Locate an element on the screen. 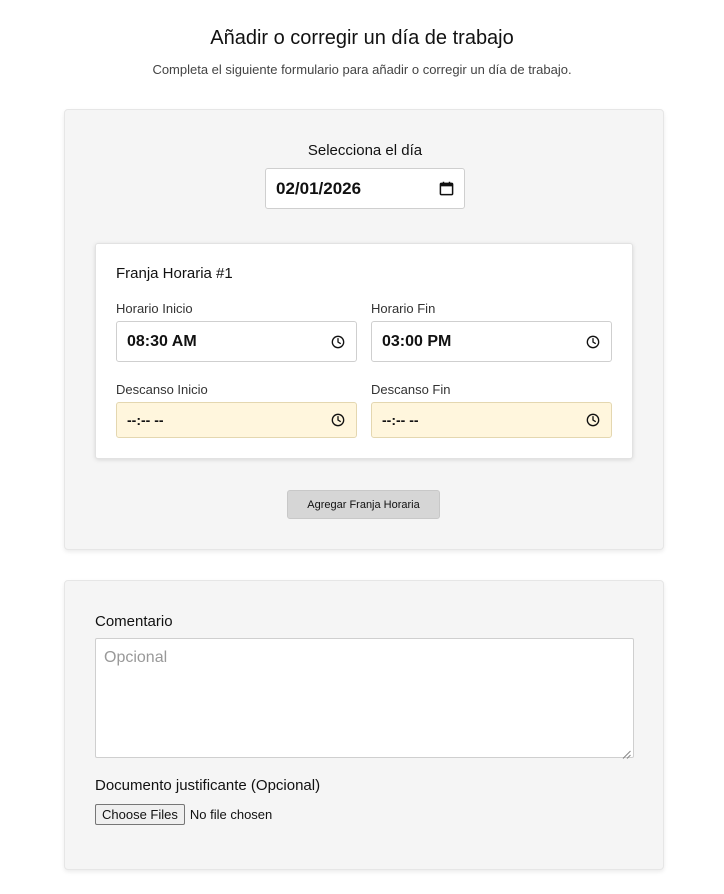 The width and height of the screenshot is (724, 894). start-time-label: Horario Inicio is located at coordinates (154, 308).